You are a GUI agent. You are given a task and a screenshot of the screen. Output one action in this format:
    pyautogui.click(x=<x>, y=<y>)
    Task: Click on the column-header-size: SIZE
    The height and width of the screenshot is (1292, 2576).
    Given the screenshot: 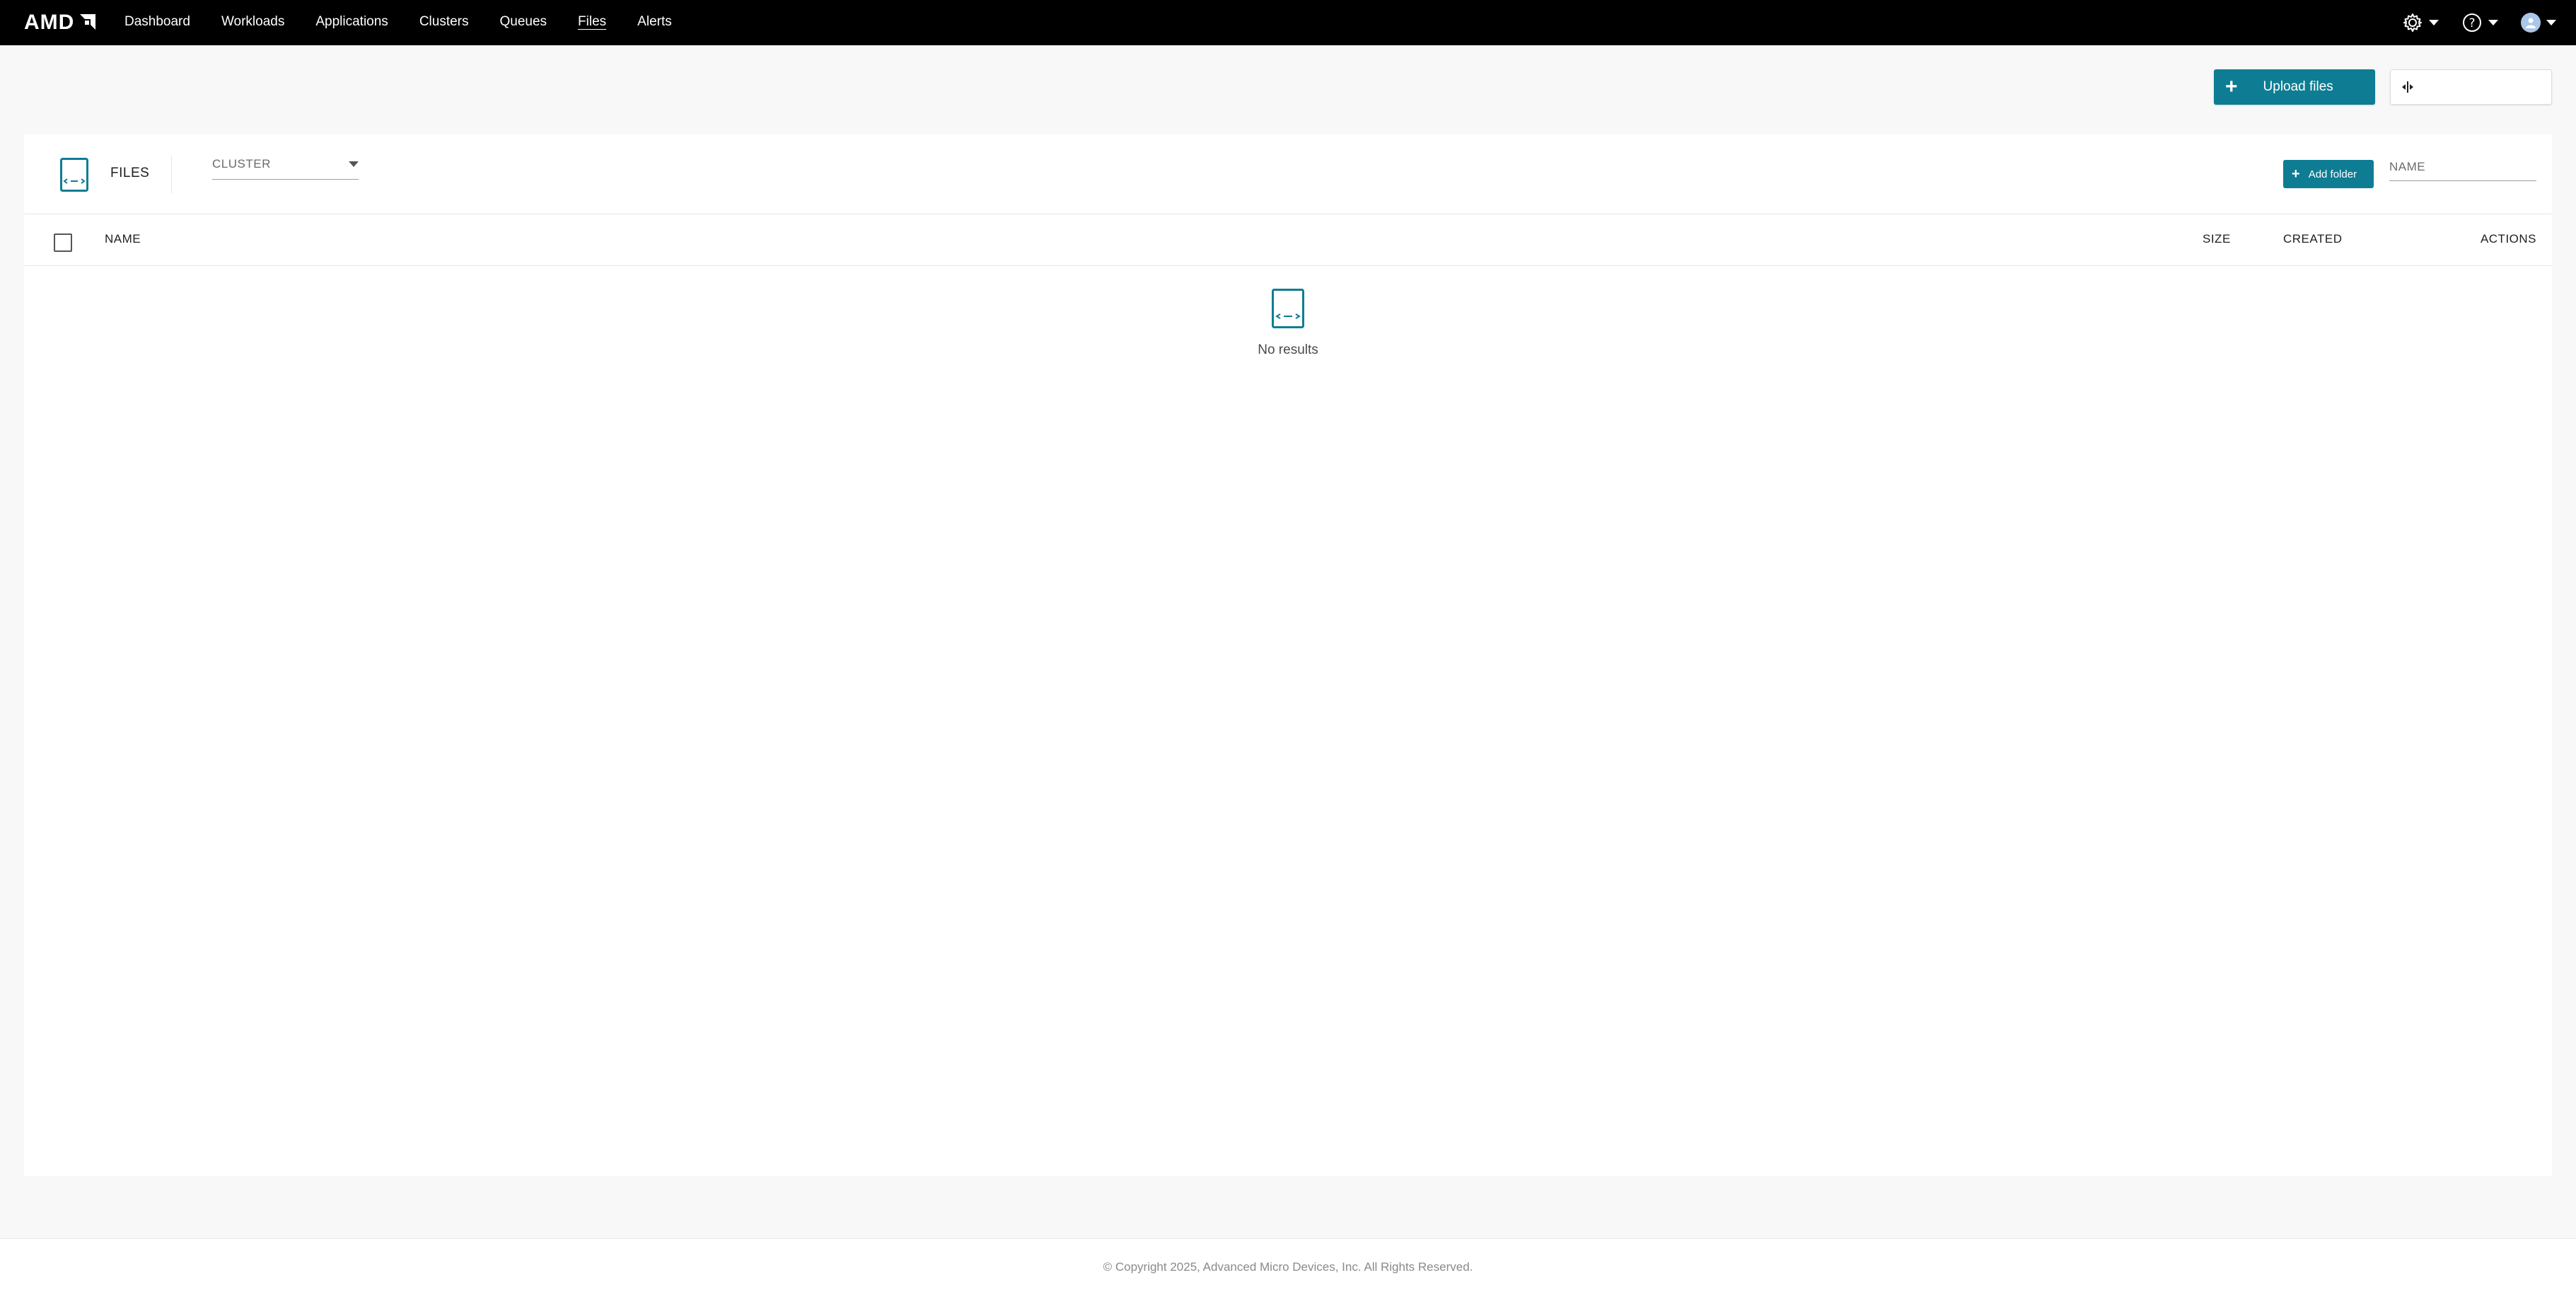 What is the action you would take?
    pyautogui.click(x=2217, y=239)
    